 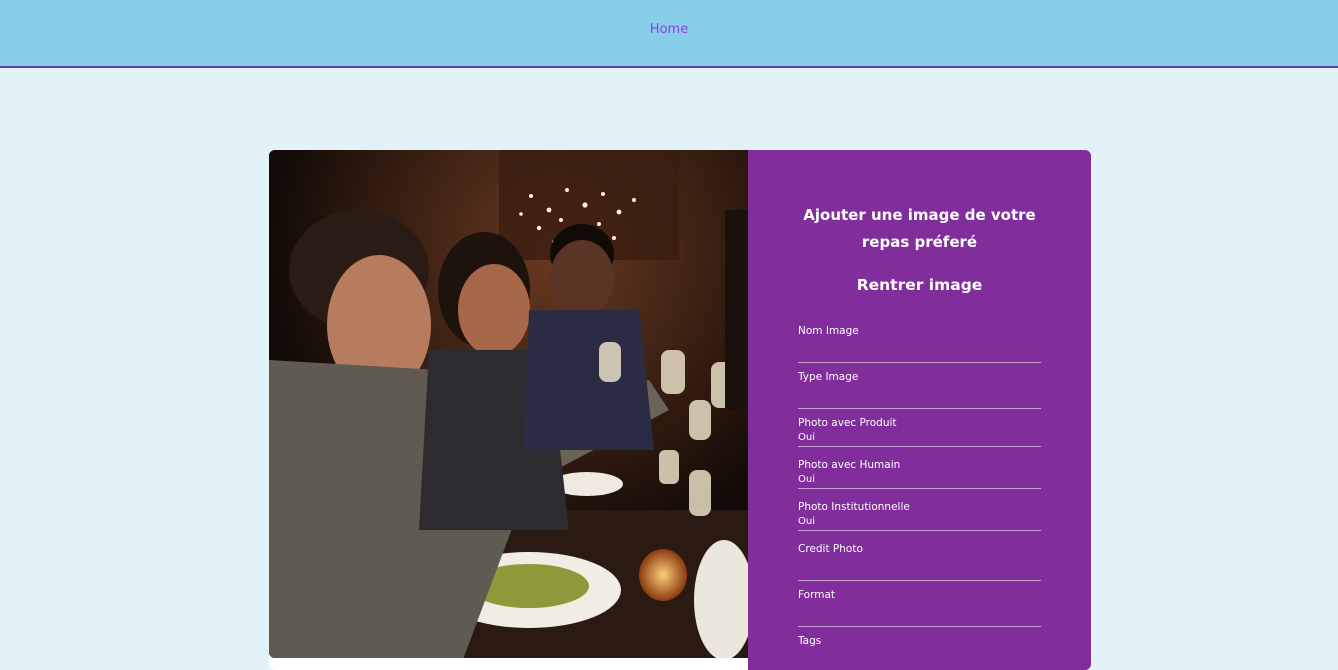 I want to click on nav-home-link: Home, so click(x=669, y=29).